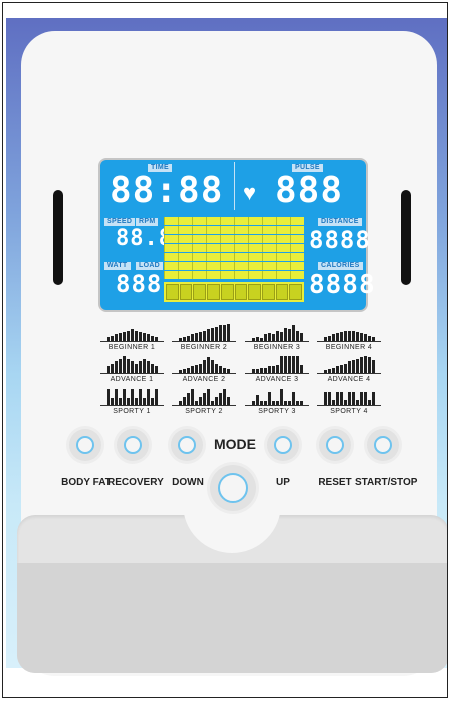  I want to click on program-profile-sporty-2: SPORTY 2, so click(204, 401).